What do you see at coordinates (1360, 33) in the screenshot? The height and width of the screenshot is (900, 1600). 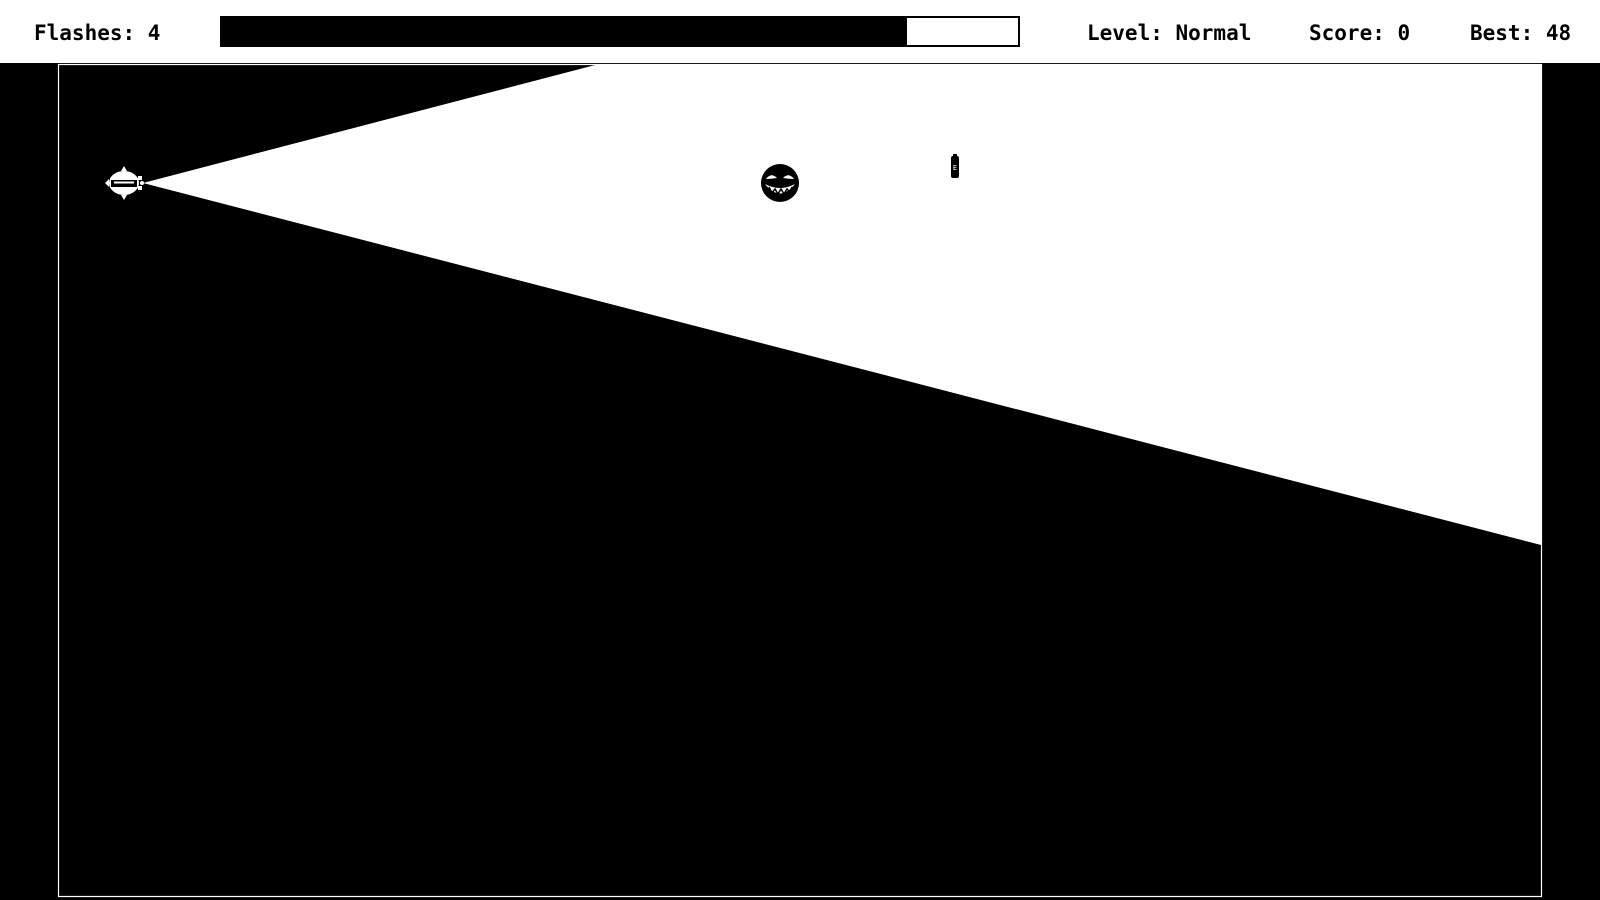 I see `score-counter: Score: 0` at bounding box center [1360, 33].